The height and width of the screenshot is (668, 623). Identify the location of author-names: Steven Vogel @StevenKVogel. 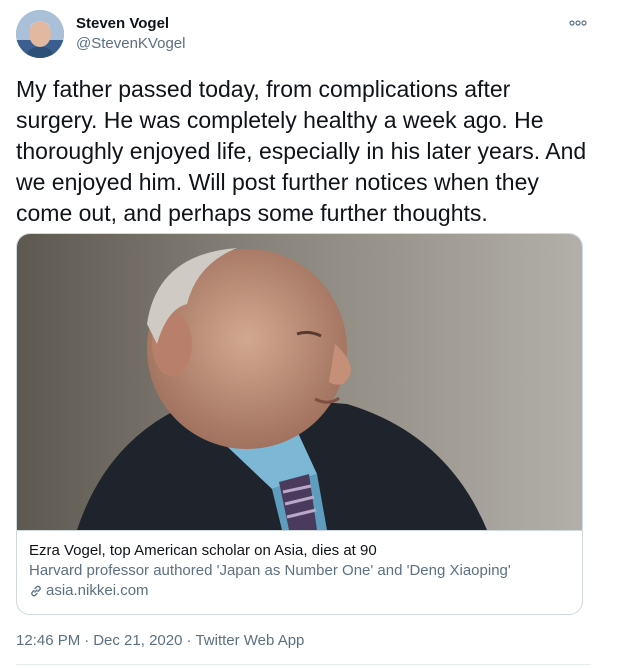
(130, 34).